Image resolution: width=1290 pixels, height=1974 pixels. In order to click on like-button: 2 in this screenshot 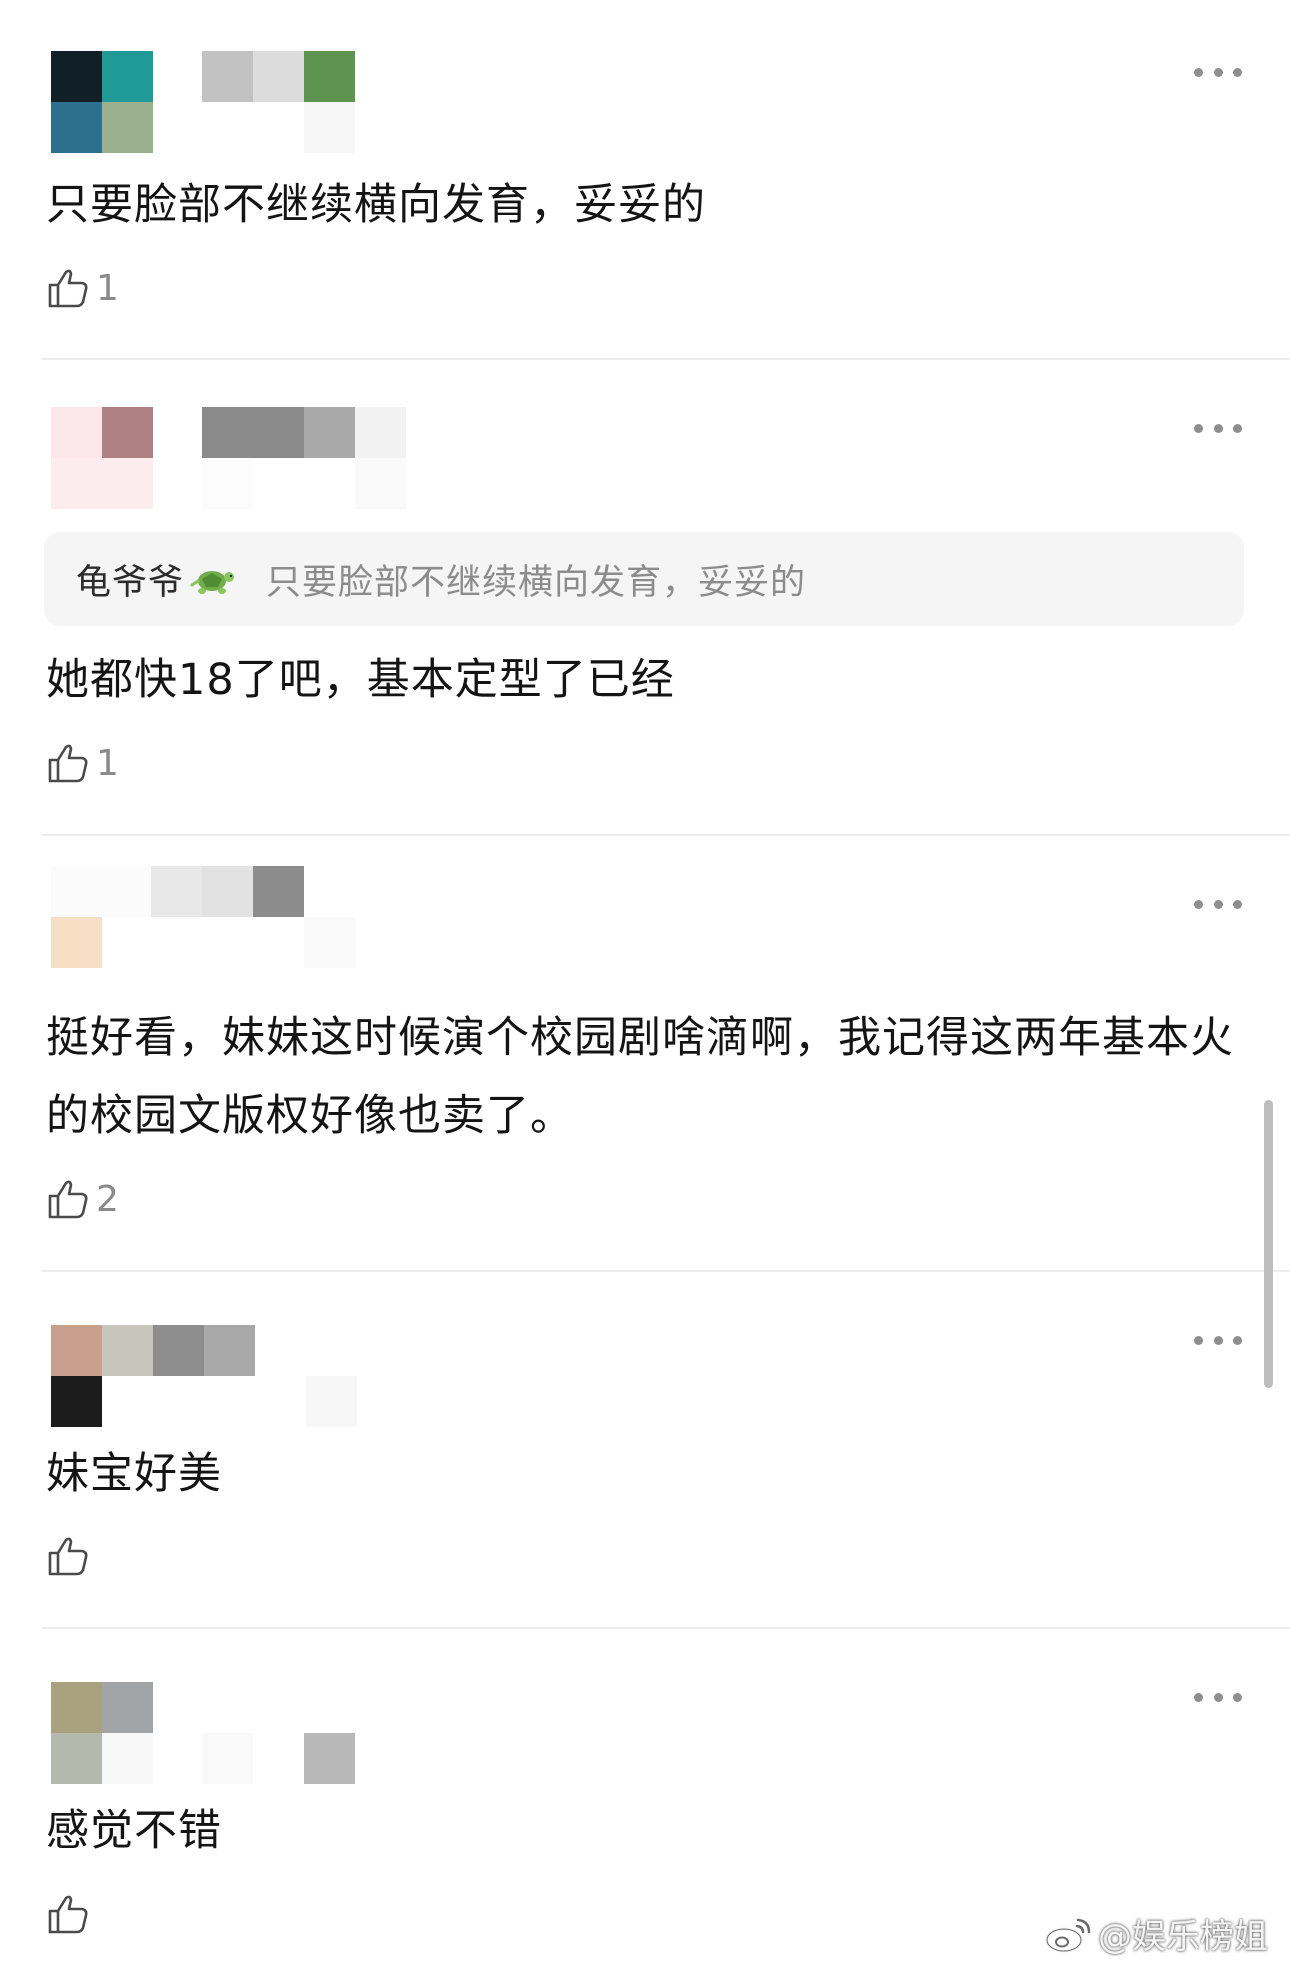, I will do `click(81, 1199)`.